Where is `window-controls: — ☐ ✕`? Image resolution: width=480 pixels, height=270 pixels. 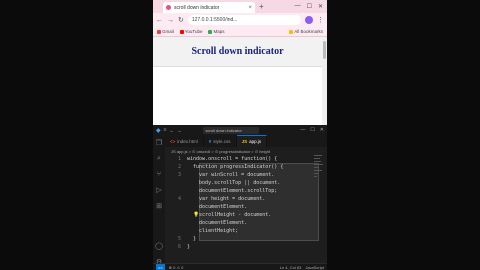 window-controls: — ☐ ✕ is located at coordinates (309, 6).